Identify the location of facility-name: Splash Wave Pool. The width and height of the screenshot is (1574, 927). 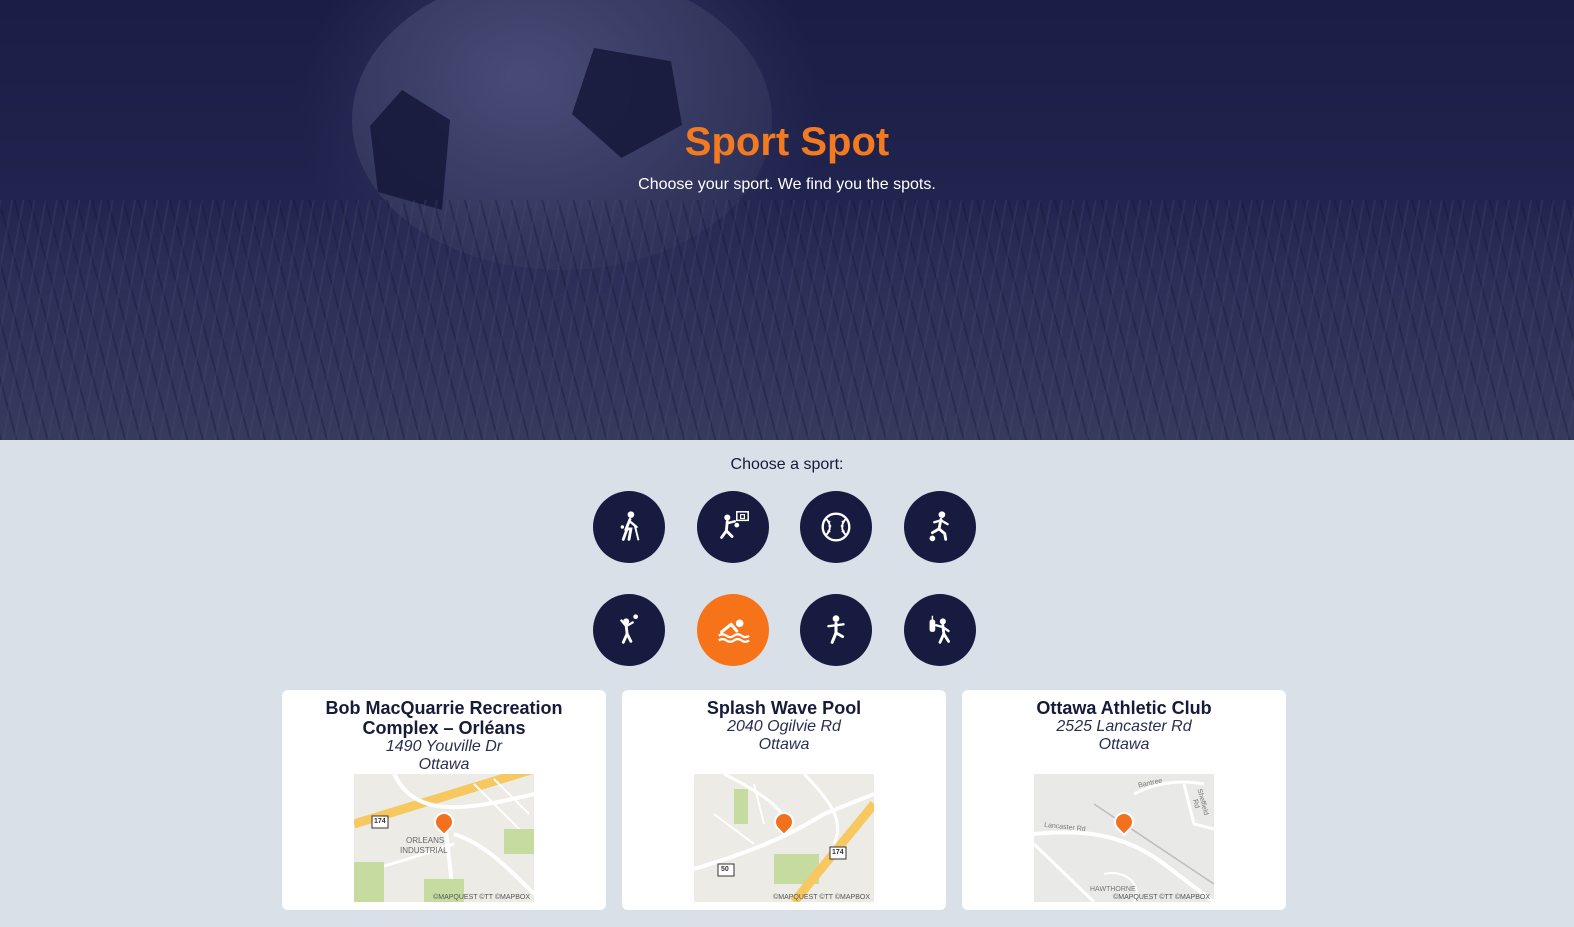
(784, 708).